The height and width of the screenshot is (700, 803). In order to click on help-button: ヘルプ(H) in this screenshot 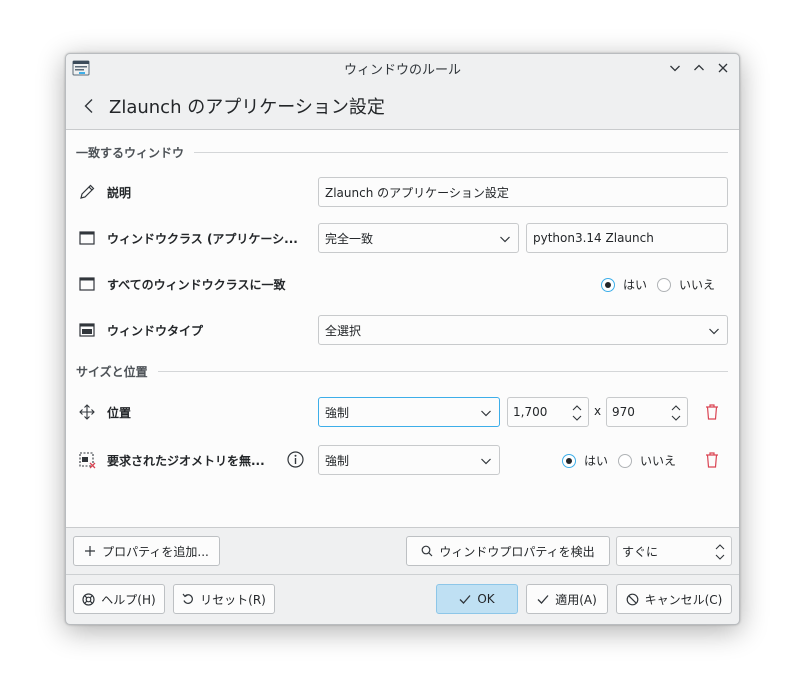, I will do `click(119, 599)`.